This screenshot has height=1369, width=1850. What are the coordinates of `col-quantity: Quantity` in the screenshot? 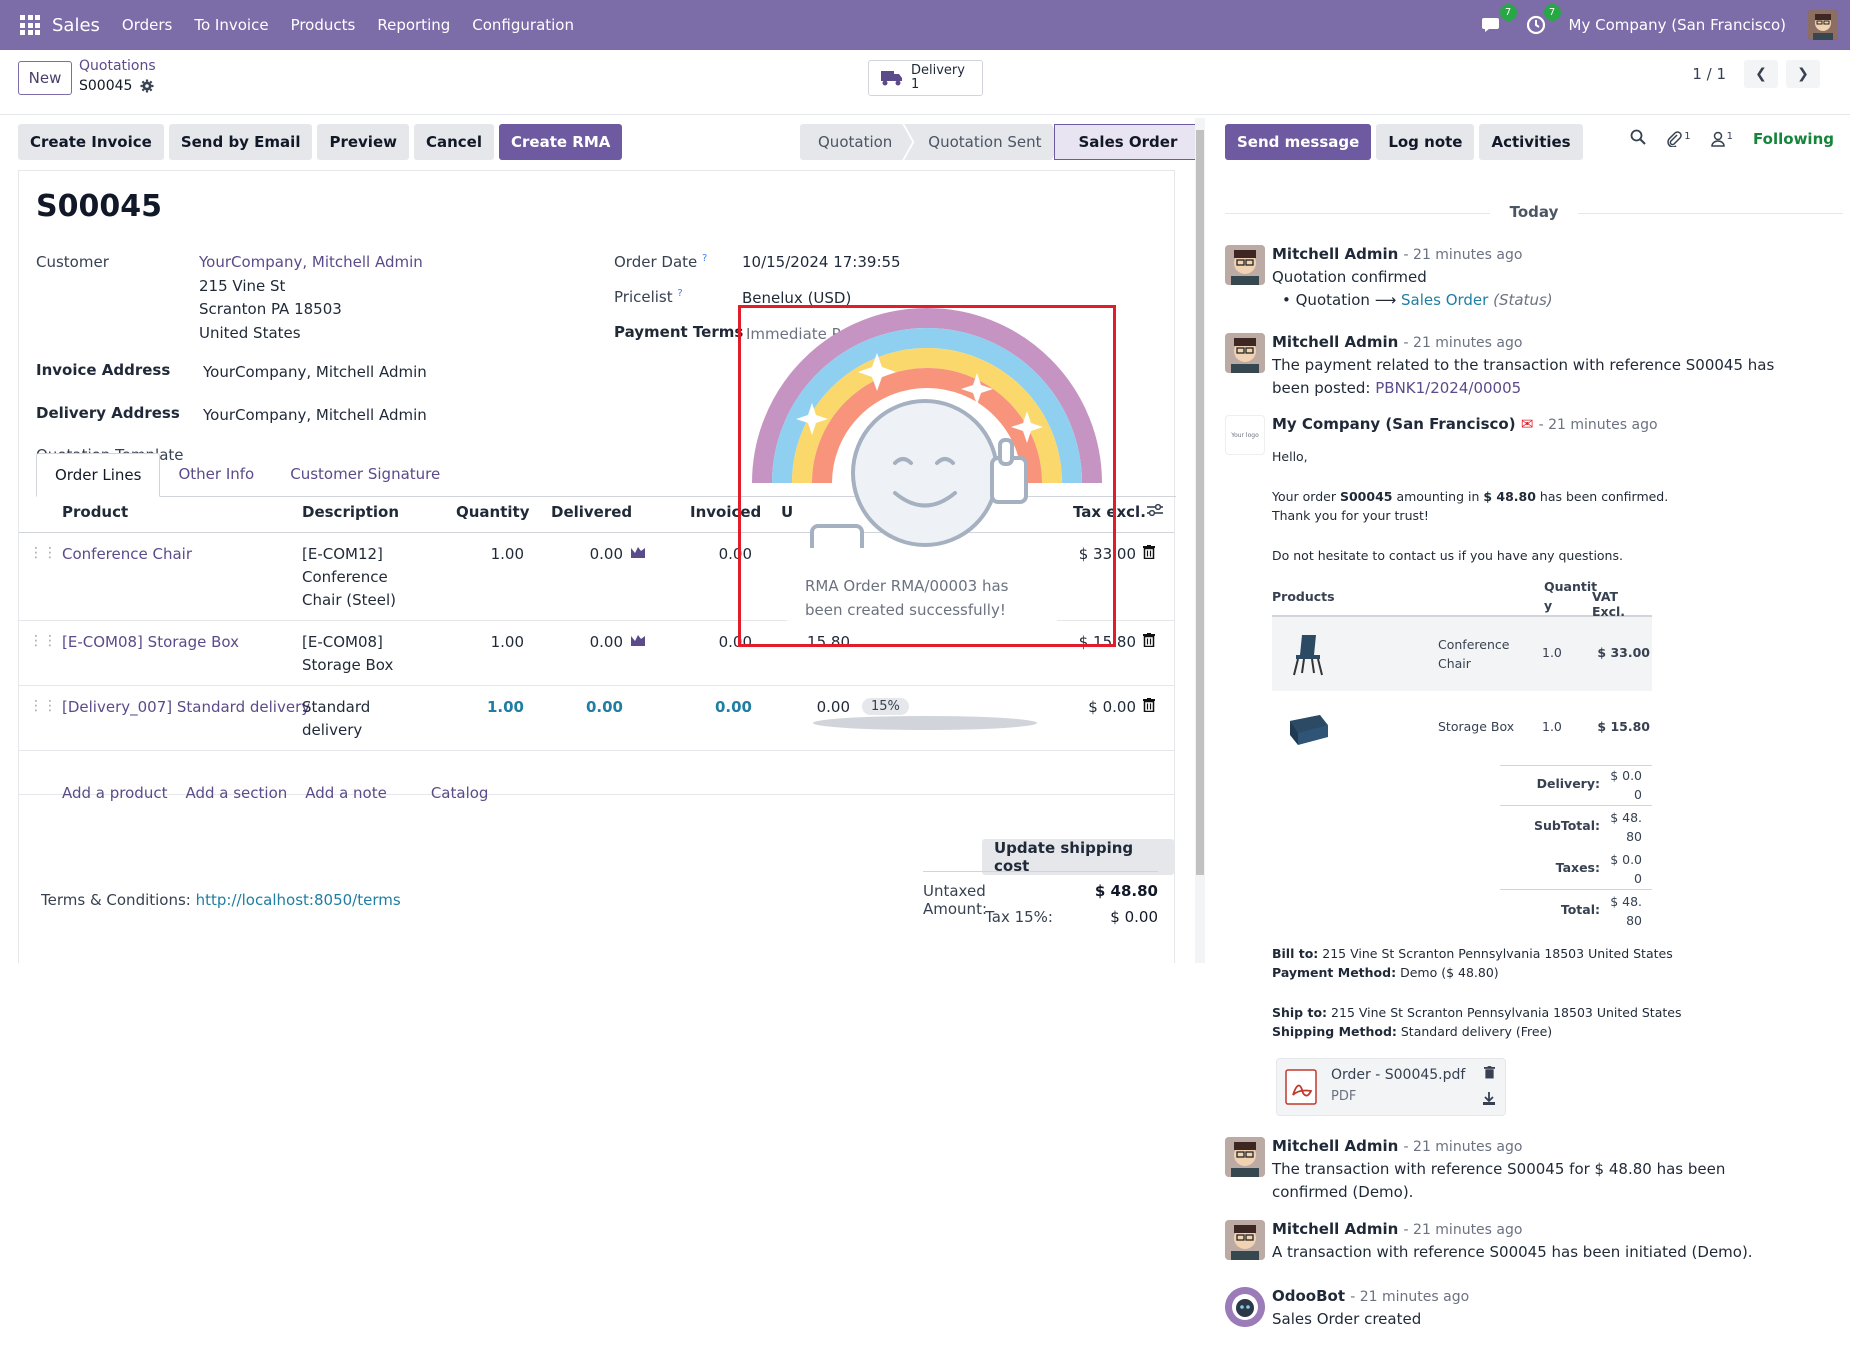 It's located at (493, 512).